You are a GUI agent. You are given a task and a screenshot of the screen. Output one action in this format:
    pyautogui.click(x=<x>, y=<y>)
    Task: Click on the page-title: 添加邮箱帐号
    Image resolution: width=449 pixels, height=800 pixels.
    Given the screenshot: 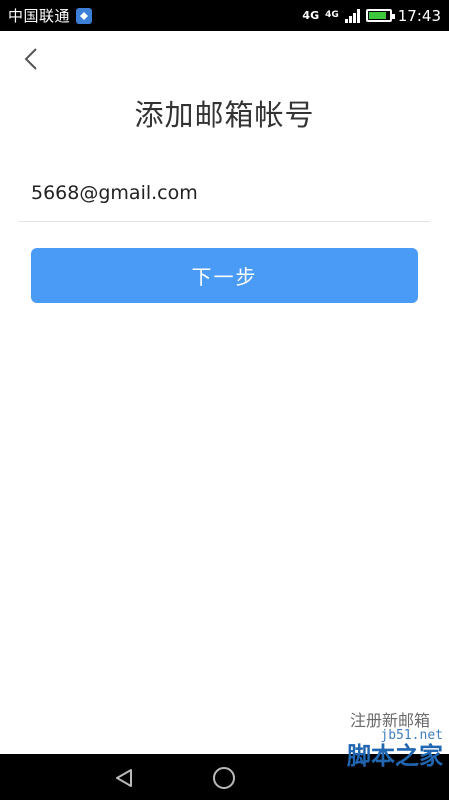 What is the action you would take?
    pyautogui.click(x=224, y=115)
    